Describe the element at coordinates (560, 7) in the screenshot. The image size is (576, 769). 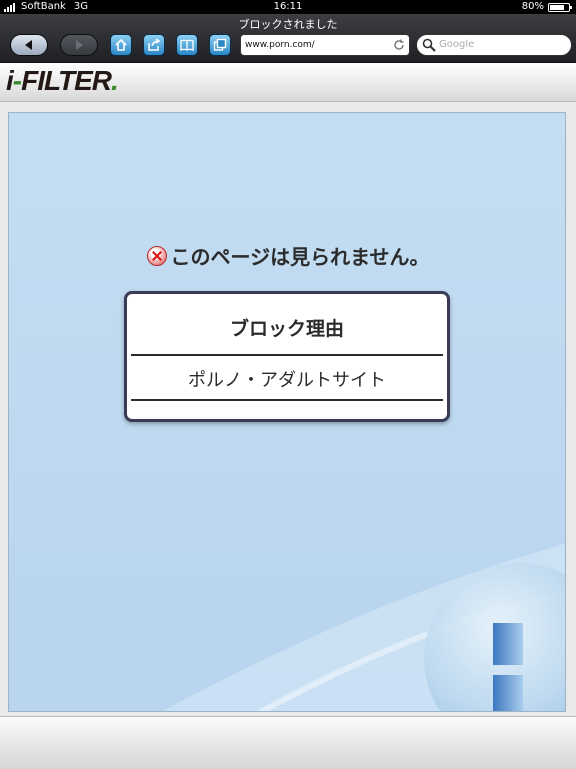
I see `battery-icon` at that location.